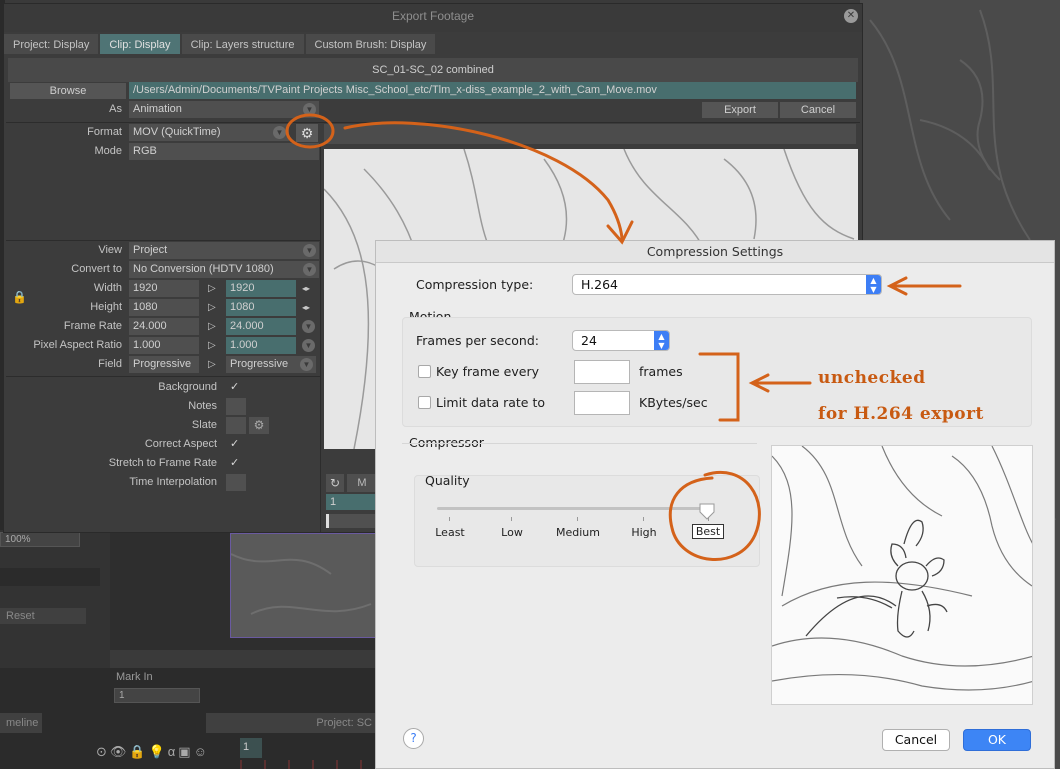 This screenshot has height=769, width=1060. What do you see at coordinates (602, 403) in the screenshot?
I see `limit-data-rate-input` at bounding box center [602, 403].